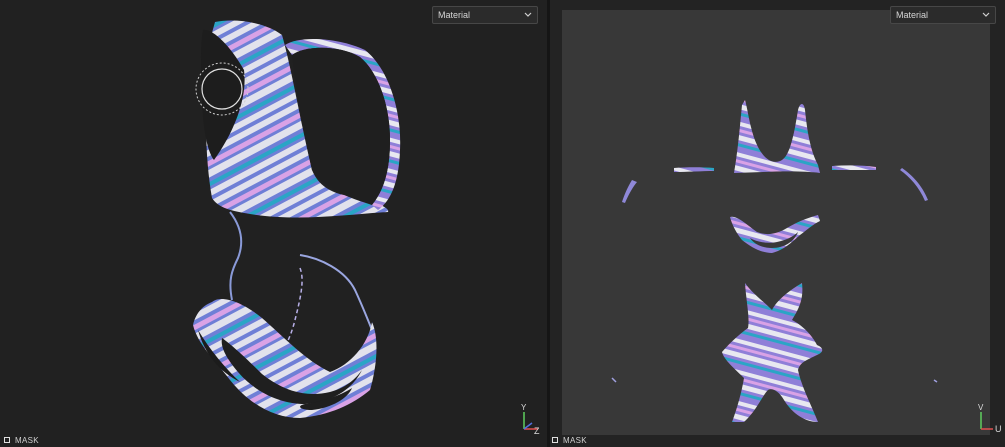  What do you see at coordinates (854, 167) in the screenshot?
I see `uv-island-right-wing` at bounding box center [854, 167].